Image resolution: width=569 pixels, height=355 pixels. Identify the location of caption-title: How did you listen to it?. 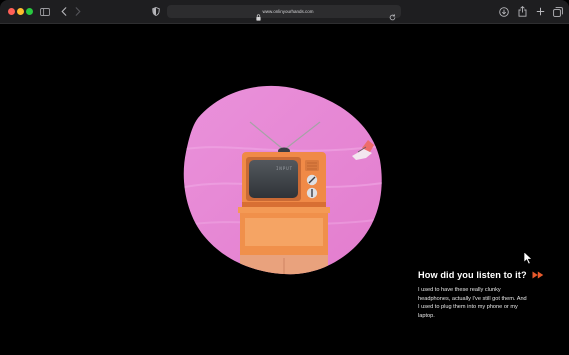
(472, 275).